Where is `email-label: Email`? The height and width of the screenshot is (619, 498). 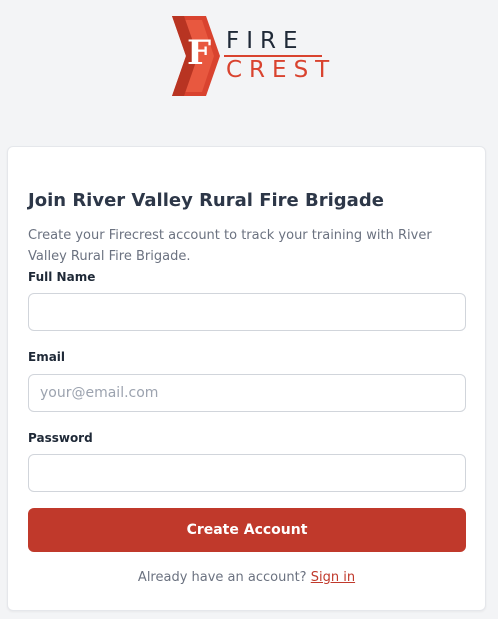
email-label: Email is located at coordinates (47, 357).